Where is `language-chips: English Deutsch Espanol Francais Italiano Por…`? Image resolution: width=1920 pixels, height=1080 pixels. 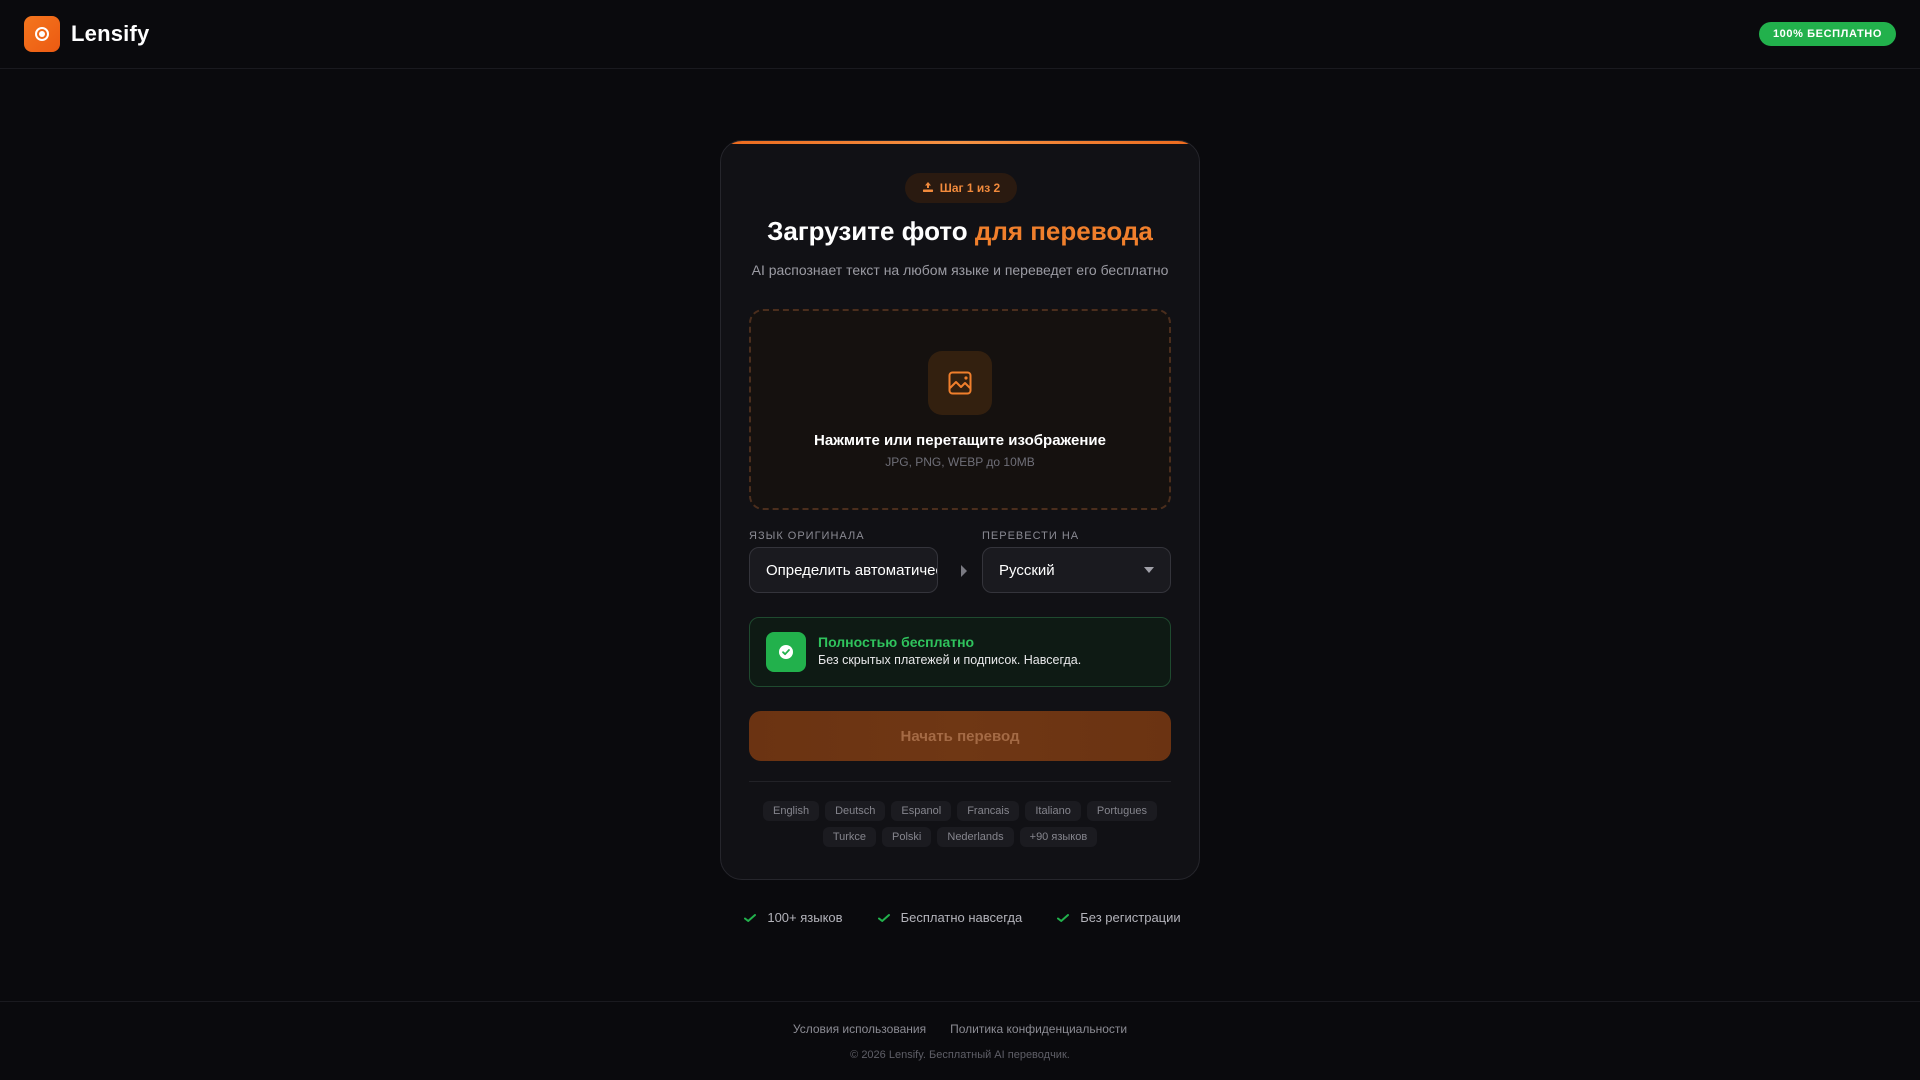
language-chips: English Deutsch Espanol Francais Italiano Por… is located at coordinates (960, 824).